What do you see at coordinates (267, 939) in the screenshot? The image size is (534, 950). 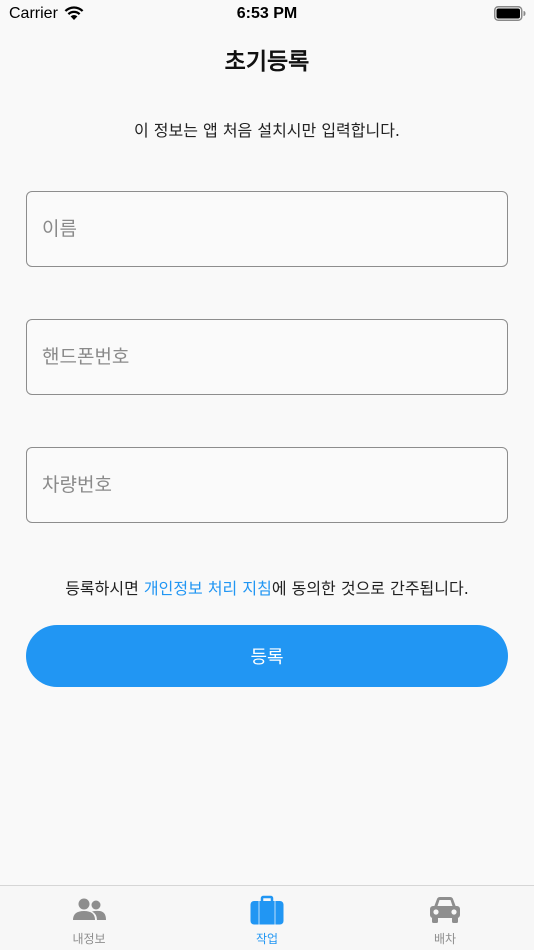 I see `tab-label: 작업` at bounding box center [267, 939].